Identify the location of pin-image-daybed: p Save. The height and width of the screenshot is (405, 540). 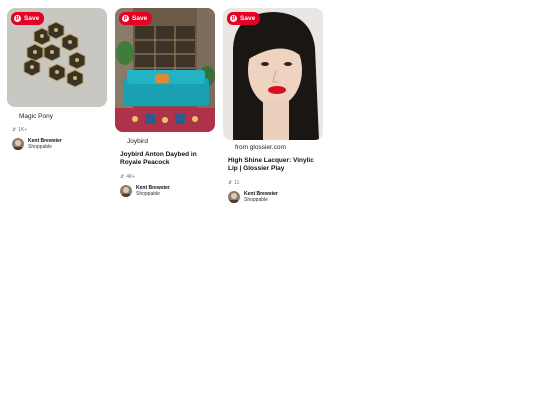
(165, 70).